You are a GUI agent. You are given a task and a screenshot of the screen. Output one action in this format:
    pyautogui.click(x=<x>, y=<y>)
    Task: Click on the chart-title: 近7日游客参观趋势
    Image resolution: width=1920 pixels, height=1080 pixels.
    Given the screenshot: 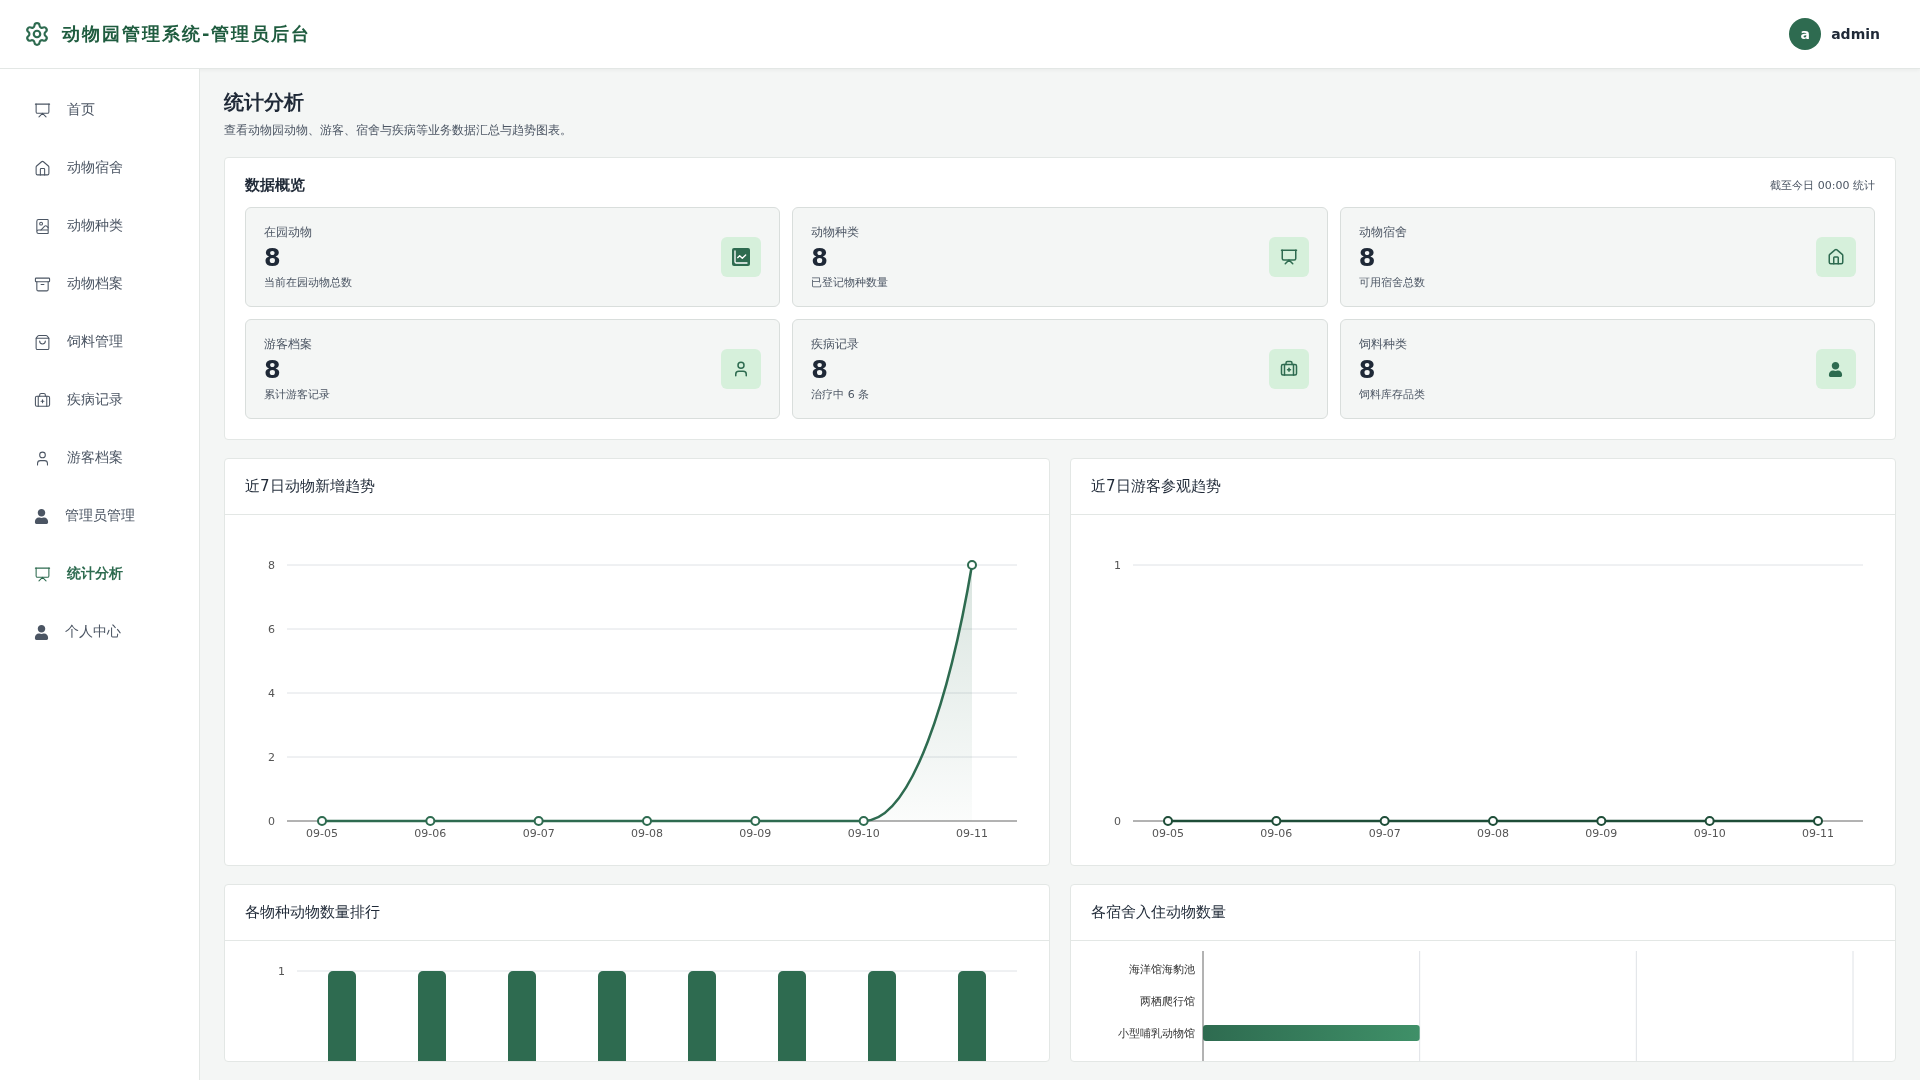 What is the action you would take?
    pyautogui.click(x=1483, y=487)
    